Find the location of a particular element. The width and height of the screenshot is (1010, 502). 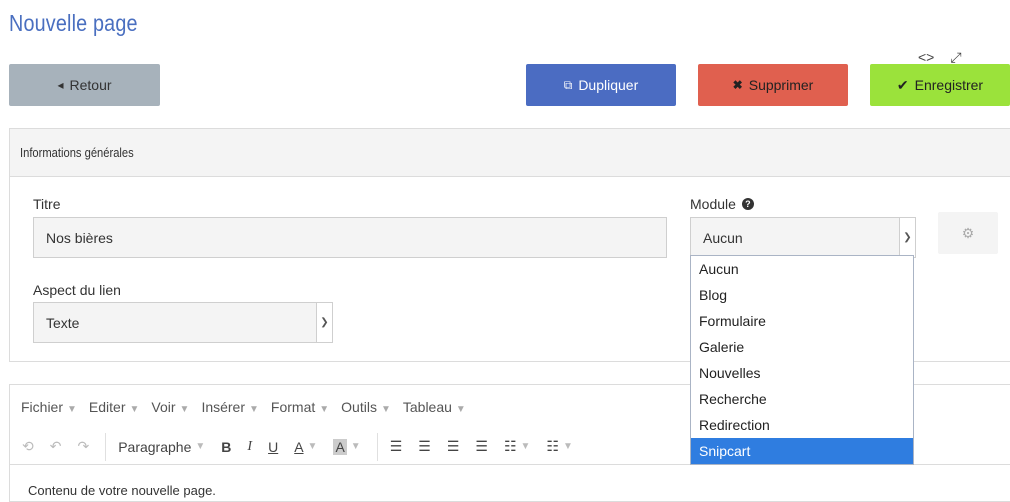

link-aspect-select: Texte ❯ is located at coordinates (183, 322).